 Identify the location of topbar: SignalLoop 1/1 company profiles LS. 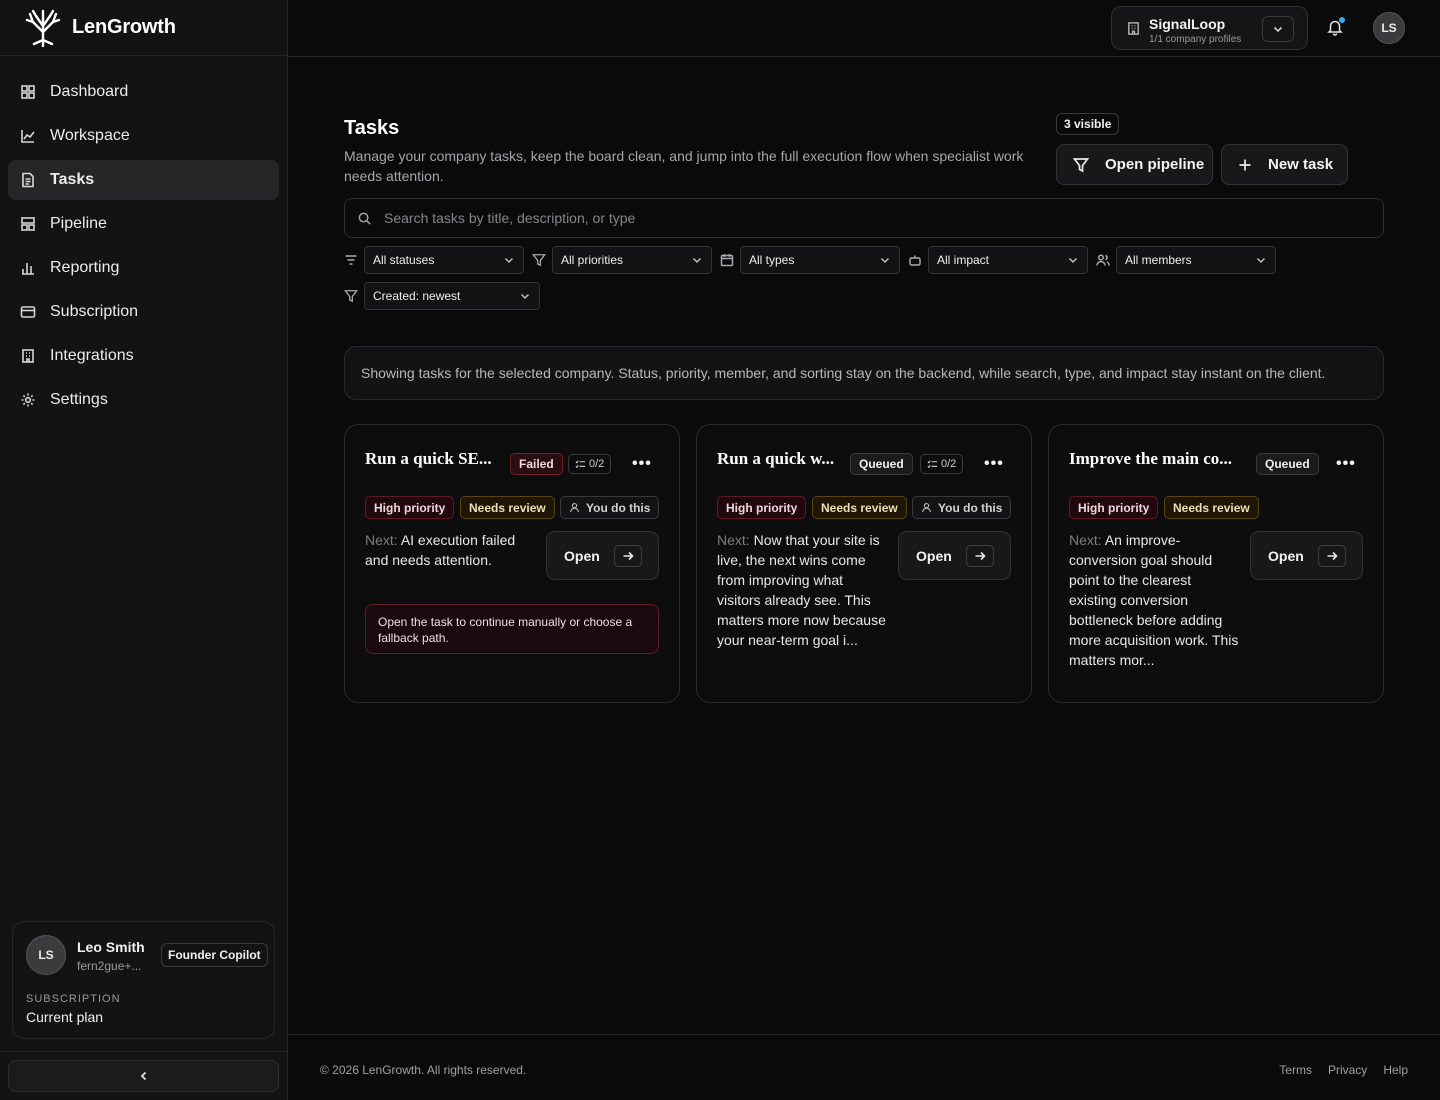
(864, 28).